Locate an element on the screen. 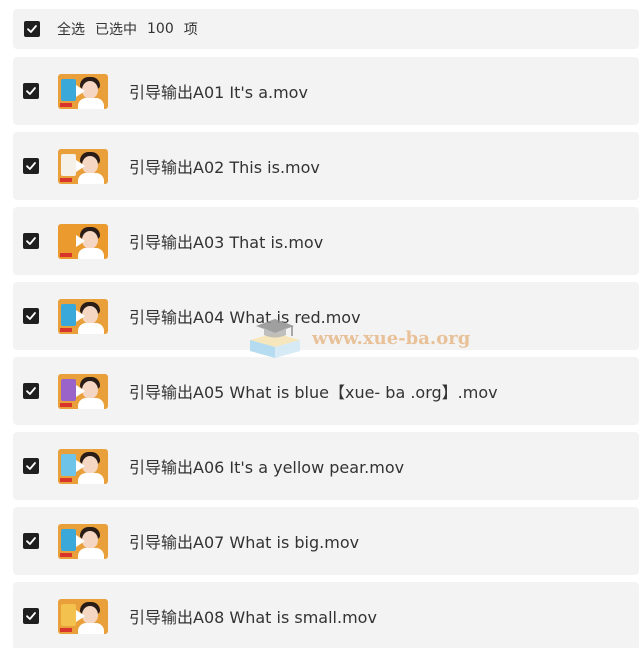 This screenshot has width=639, height=648. file-name: 引导输出A04 What is red.mov is located at coordinates (245, 316).